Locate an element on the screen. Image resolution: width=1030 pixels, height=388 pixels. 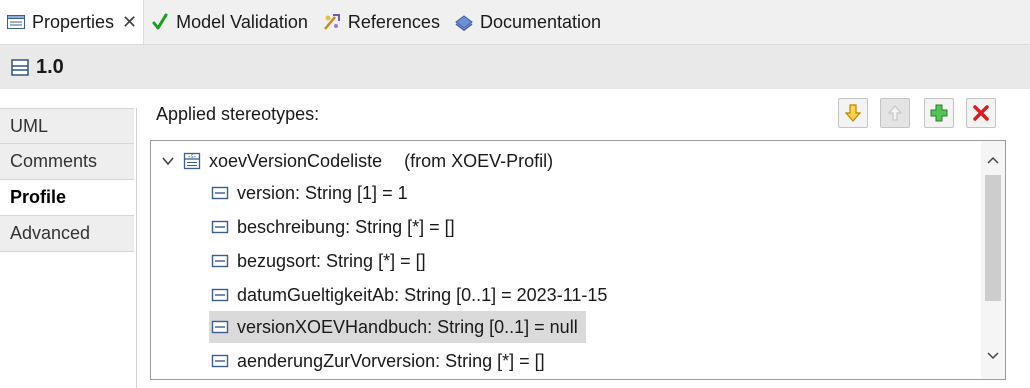
attribute-label: version: String [1] = 1 is located at coordinates (322, 192).